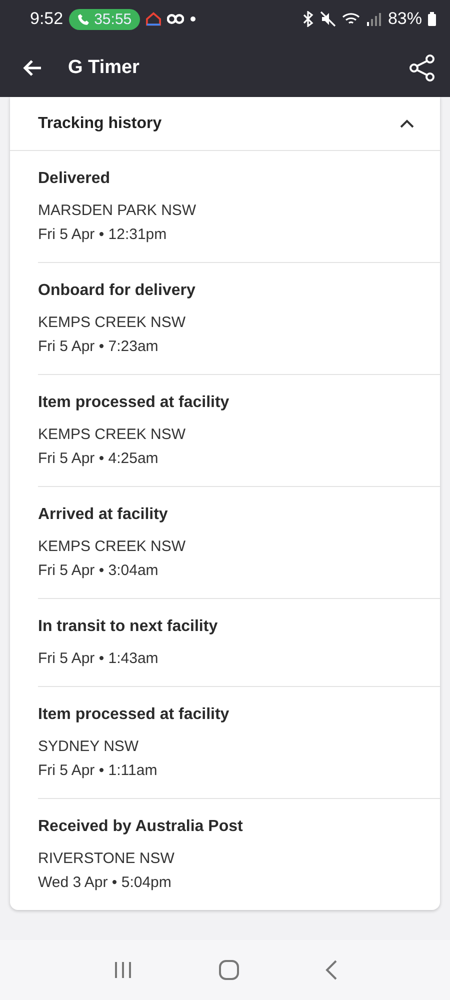 The width and height of the screenshot is (450, 1000). I want to click on wifi-icon, so click(351, 19).